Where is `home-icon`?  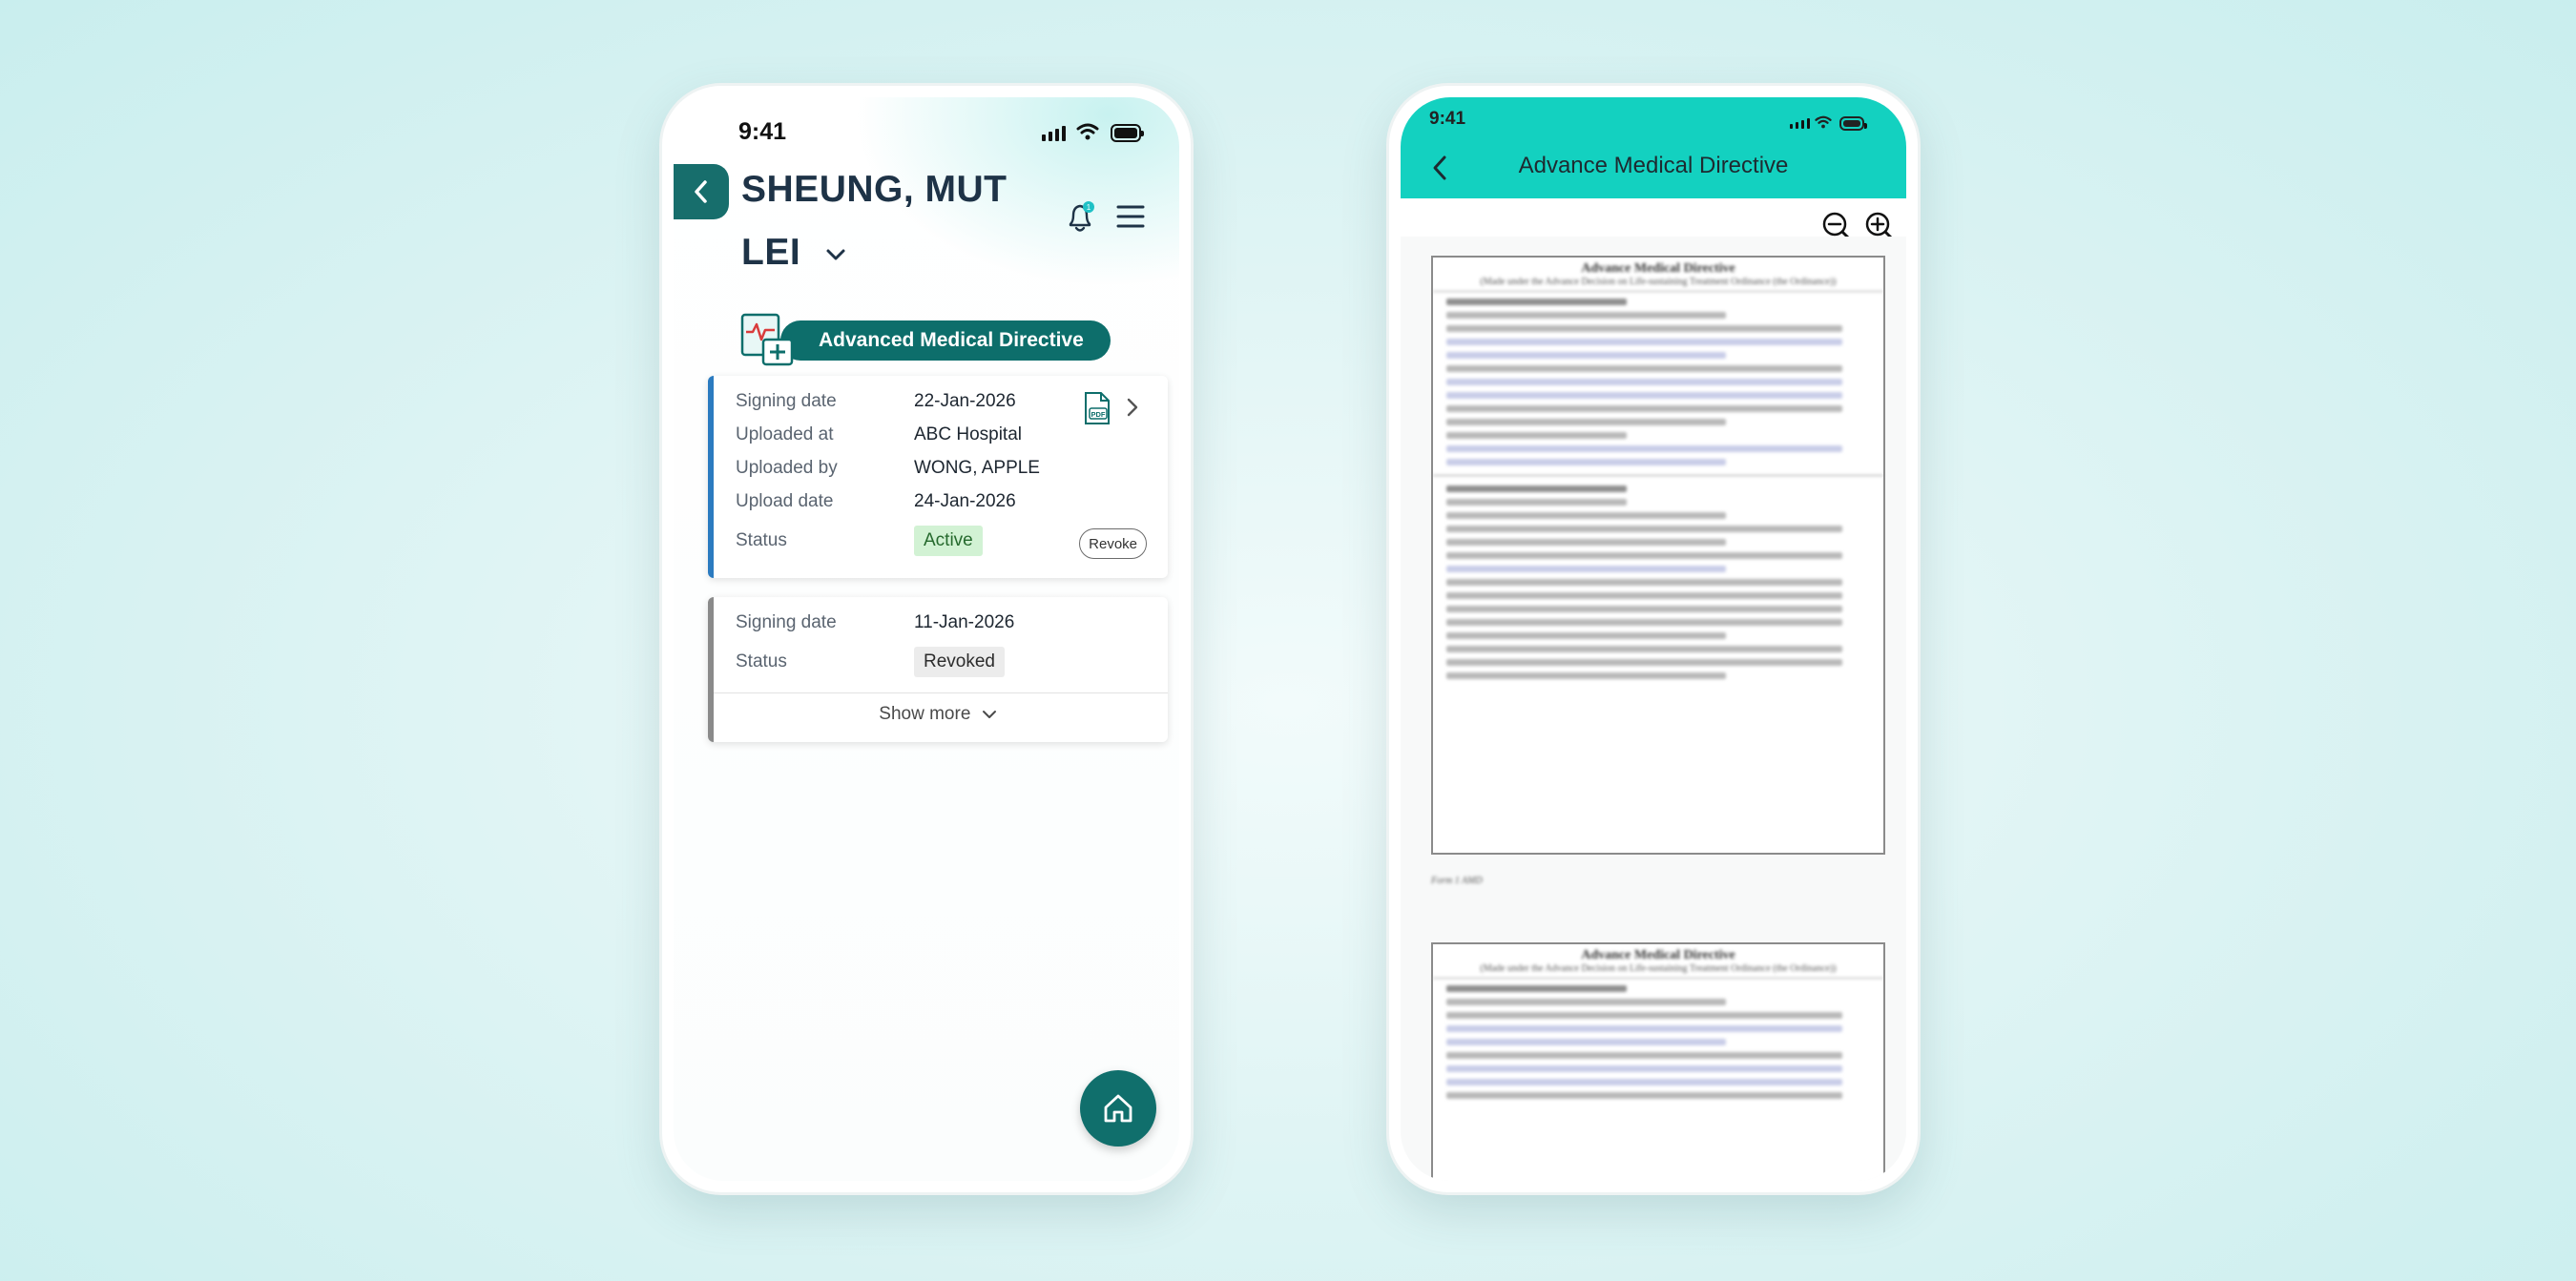 home-icon is located at coordinates (1118, 1109).